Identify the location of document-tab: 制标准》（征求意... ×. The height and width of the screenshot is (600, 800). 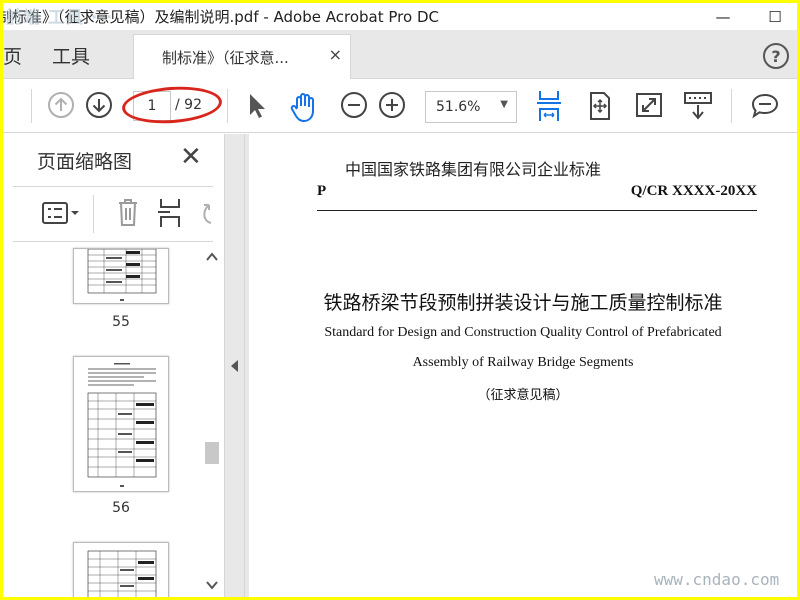
(242, 57).